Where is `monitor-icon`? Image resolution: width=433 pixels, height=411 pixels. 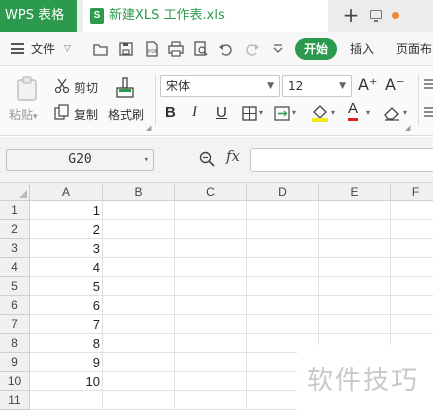
monitor-icon is located at coordinates (376, 16).